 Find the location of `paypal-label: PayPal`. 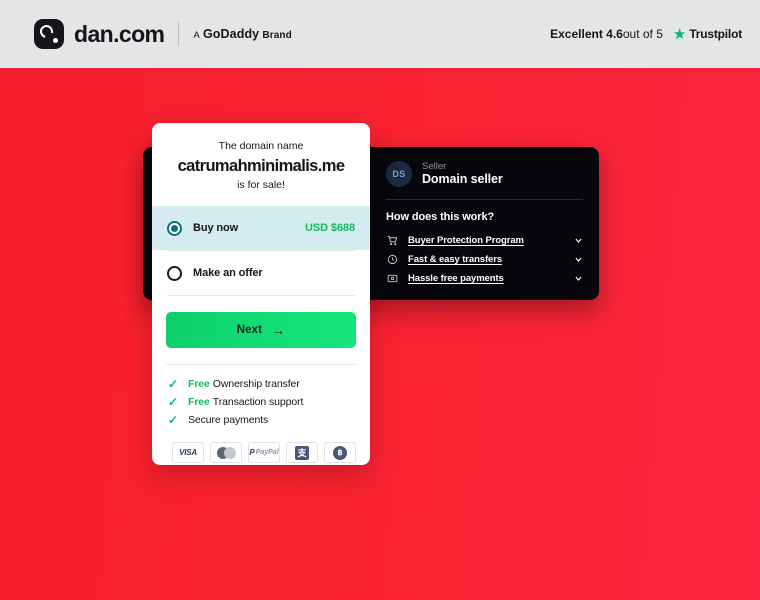

paypal-label: PayPal is located at coordinates (267, 452).